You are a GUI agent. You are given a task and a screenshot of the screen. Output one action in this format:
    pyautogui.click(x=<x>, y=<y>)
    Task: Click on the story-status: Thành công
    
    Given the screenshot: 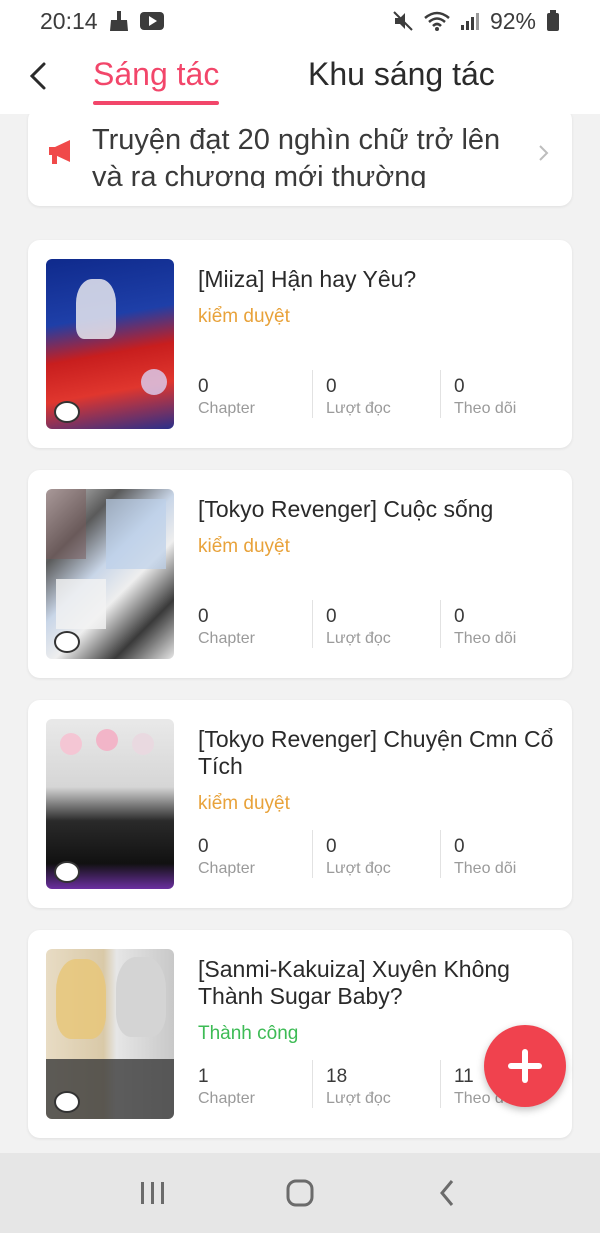 What is the action you would take?
    pyautogui.click(x=248, y=1033)
    